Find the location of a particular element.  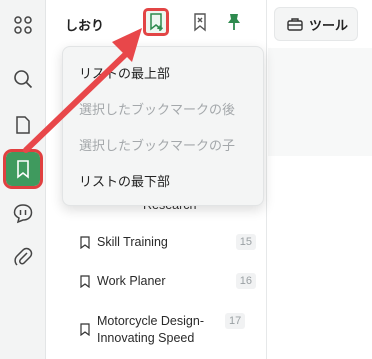

page-thumbnail-icon is located at coordinates (23, 125).